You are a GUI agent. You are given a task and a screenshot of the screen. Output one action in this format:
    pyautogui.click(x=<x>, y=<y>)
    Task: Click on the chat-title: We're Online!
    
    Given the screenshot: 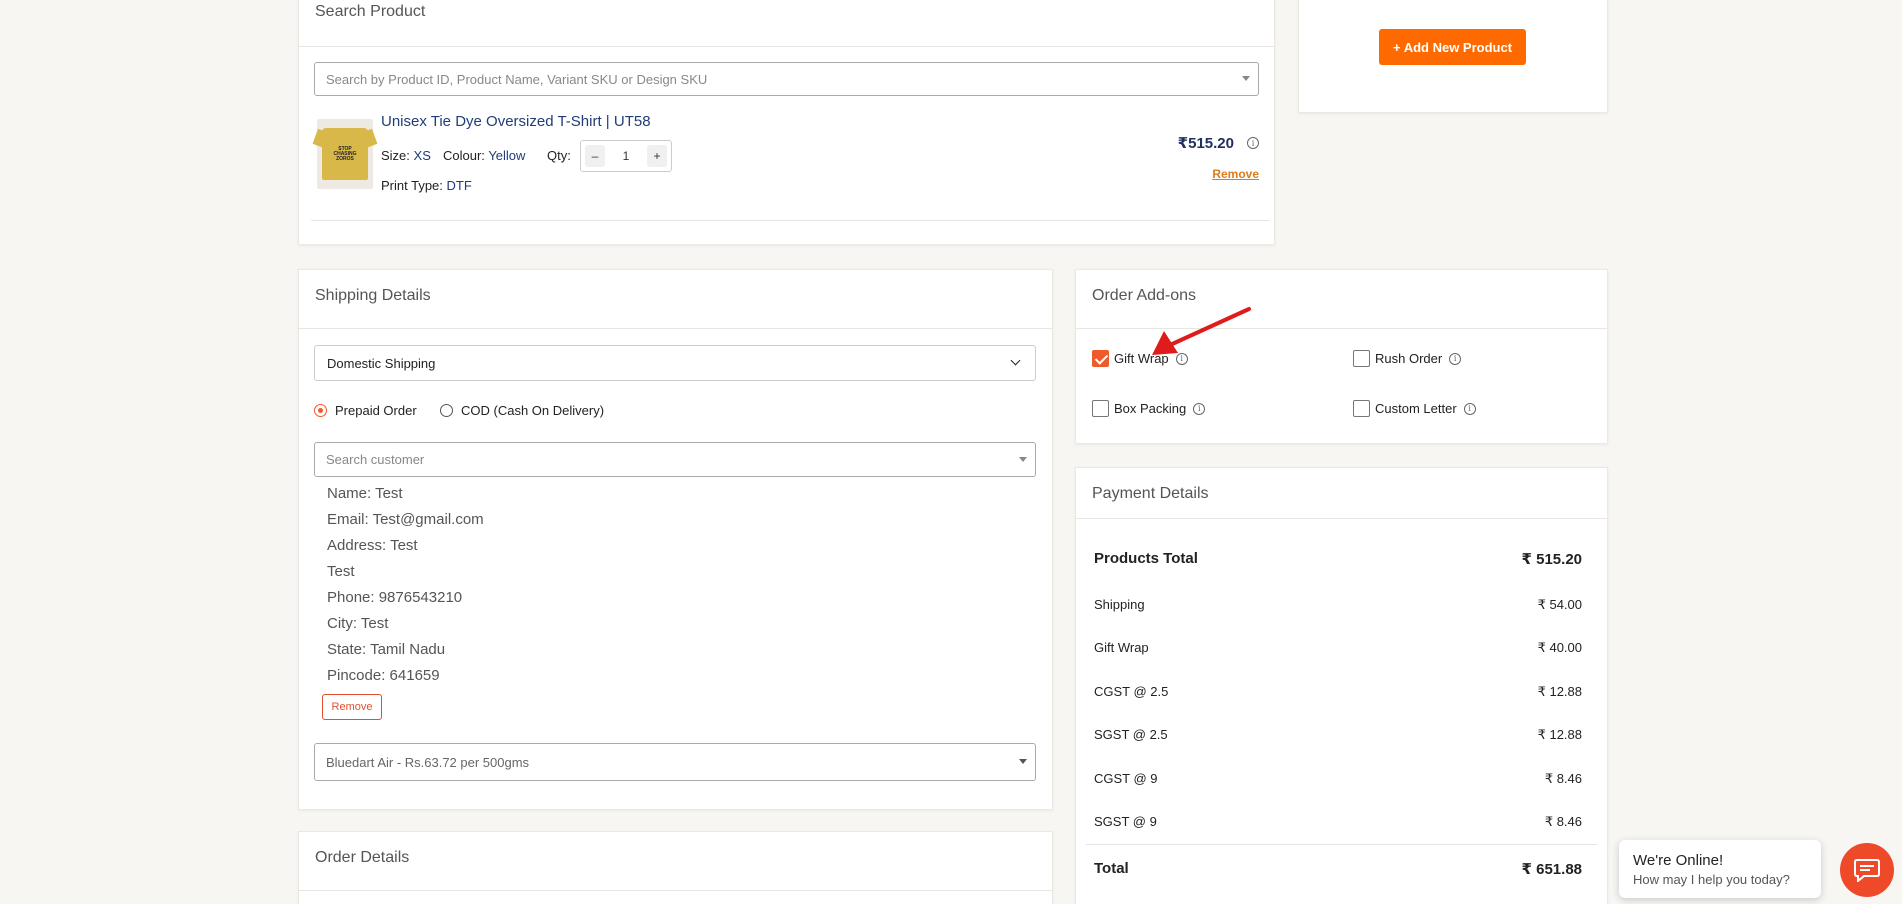 What is the action you would take?
    pyautogui.click(x=1678, y=860)
    